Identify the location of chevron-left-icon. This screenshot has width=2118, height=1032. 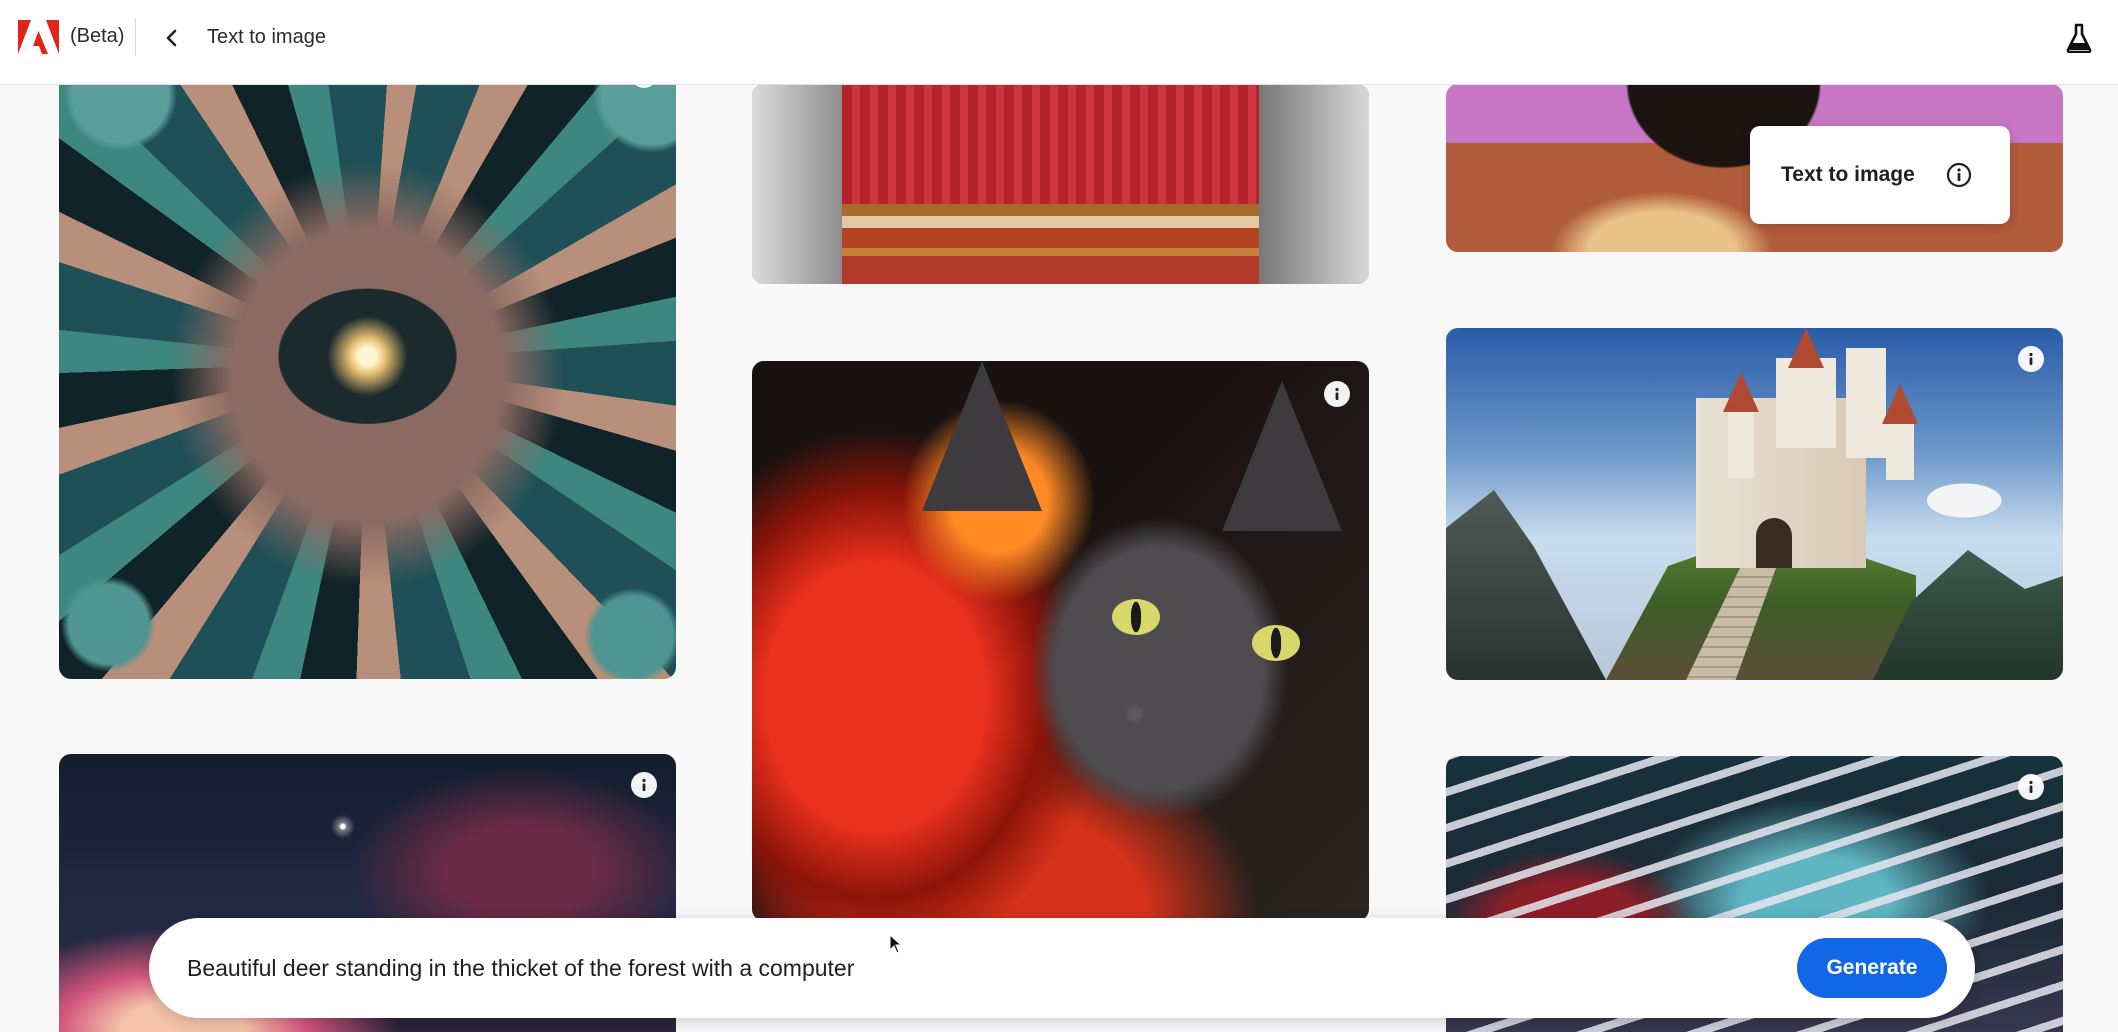
(171, 38).